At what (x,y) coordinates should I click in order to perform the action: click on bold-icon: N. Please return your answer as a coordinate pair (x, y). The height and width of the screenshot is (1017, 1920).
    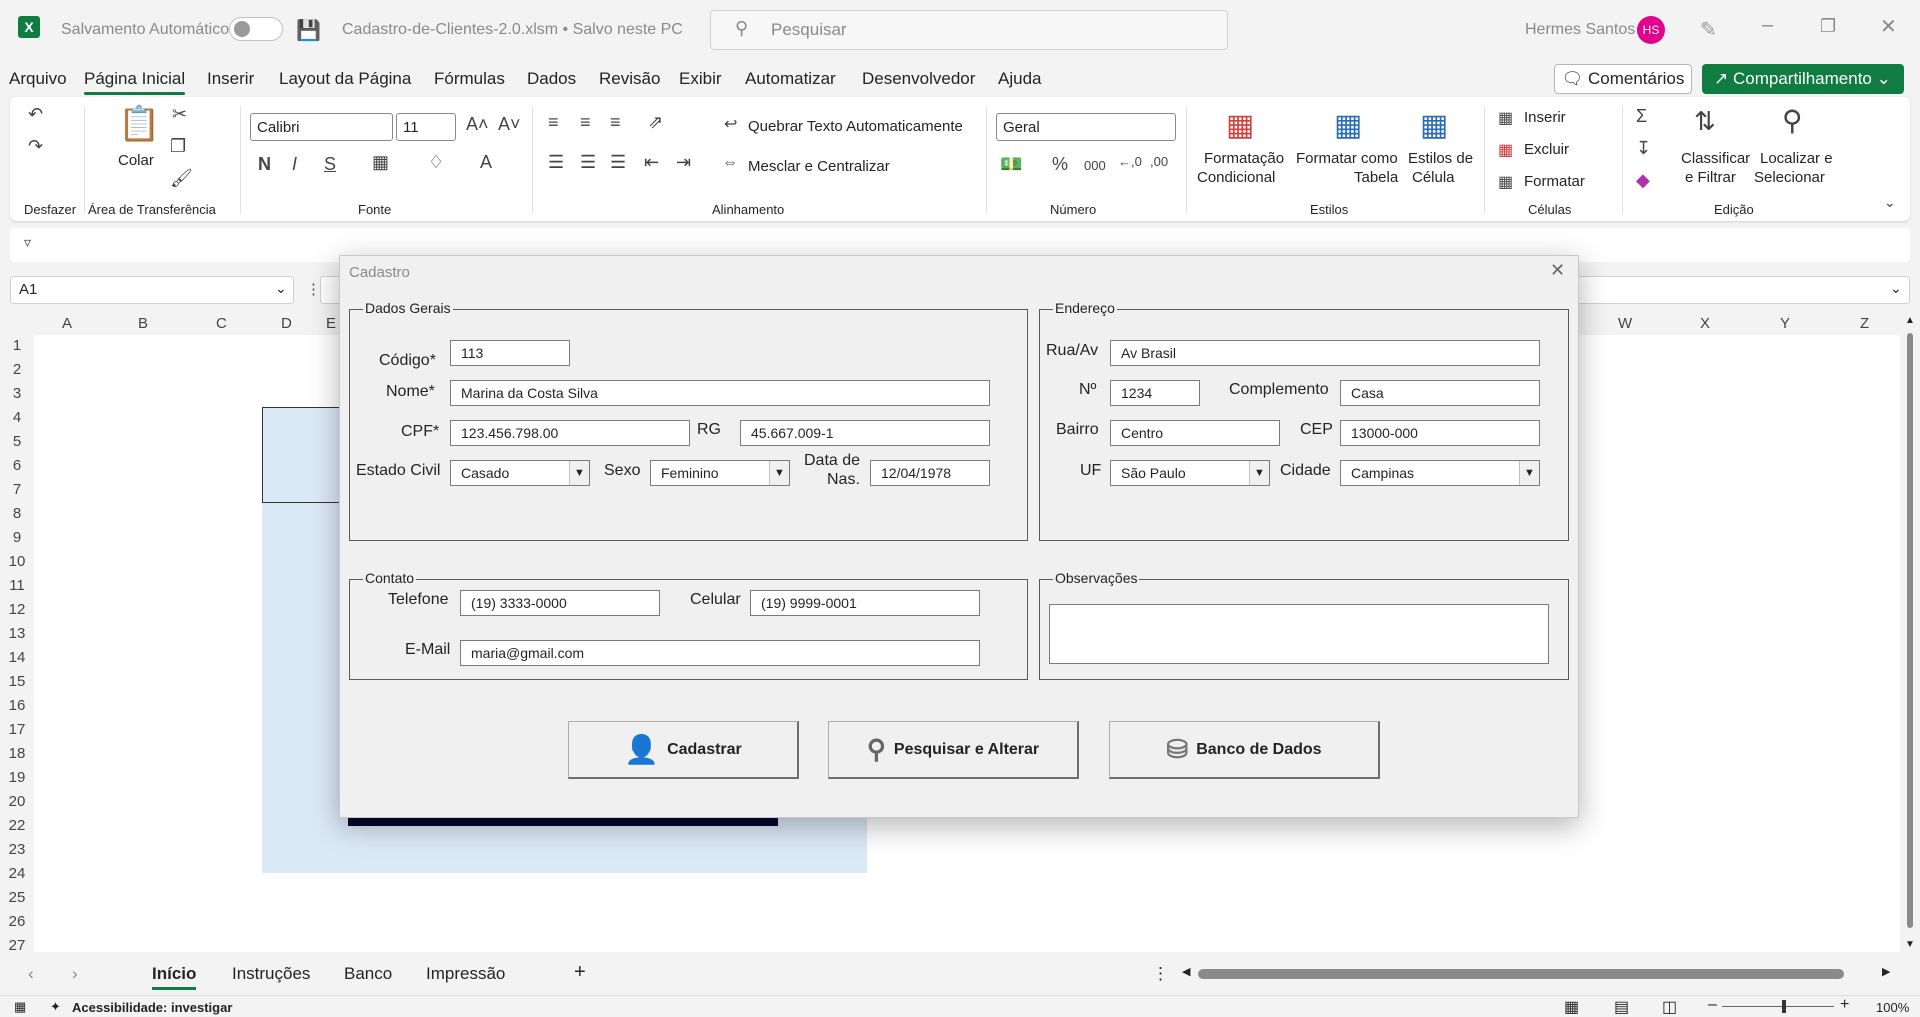
    Looking at the image, I should click on (264, 164).